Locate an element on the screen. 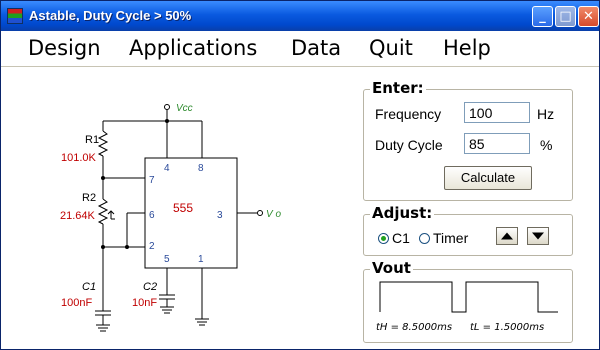 The height and width of the screenshot is (350, 600). arrow-down-icon is located at coordinates (538, 236).